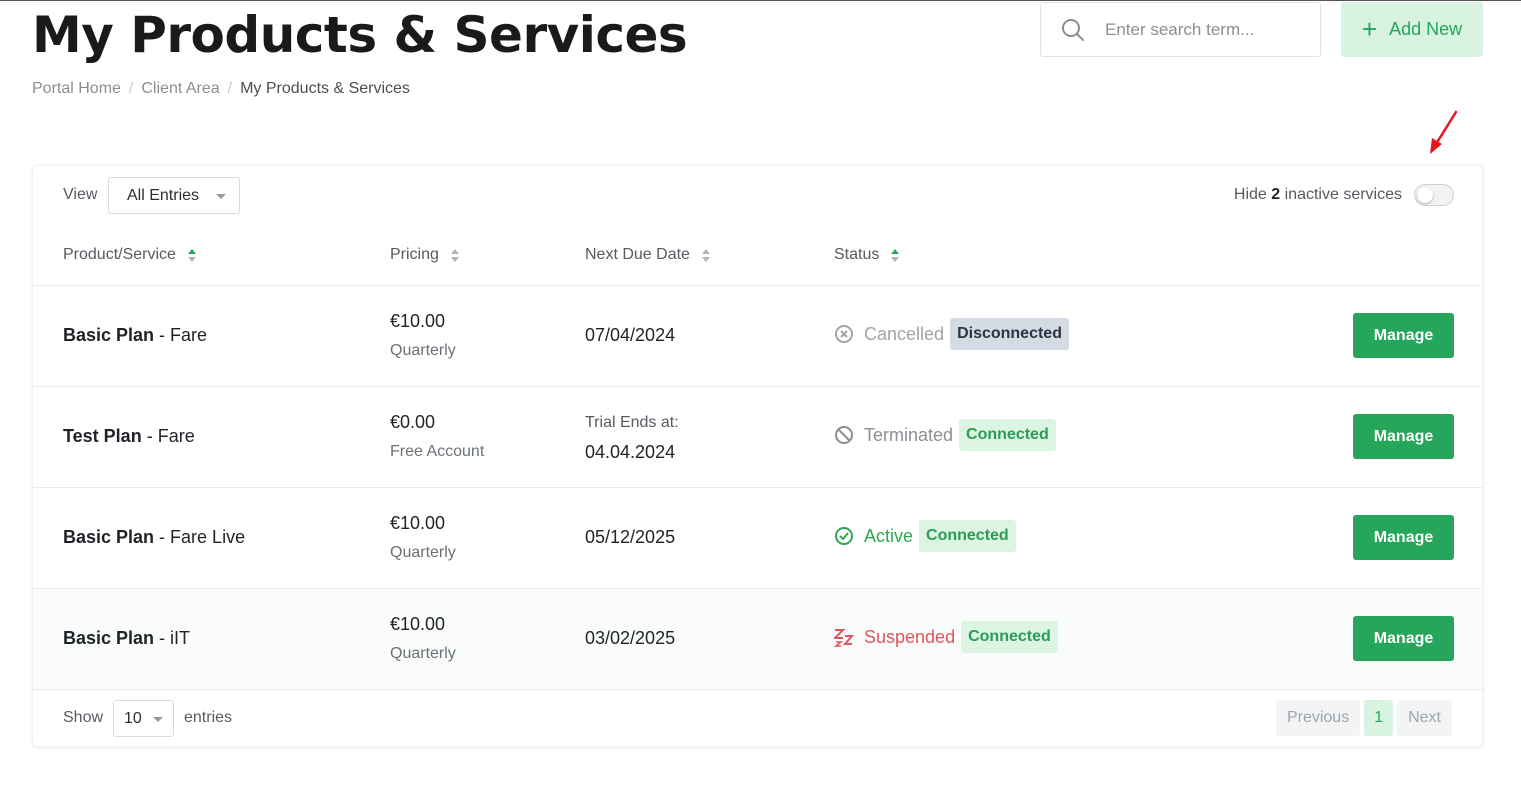 The image size is (1521, 800). What do you see at coordinates (360, 35) in the screenshot?
I see `page-title: My Products & Services` at bounding box center [360, 35].